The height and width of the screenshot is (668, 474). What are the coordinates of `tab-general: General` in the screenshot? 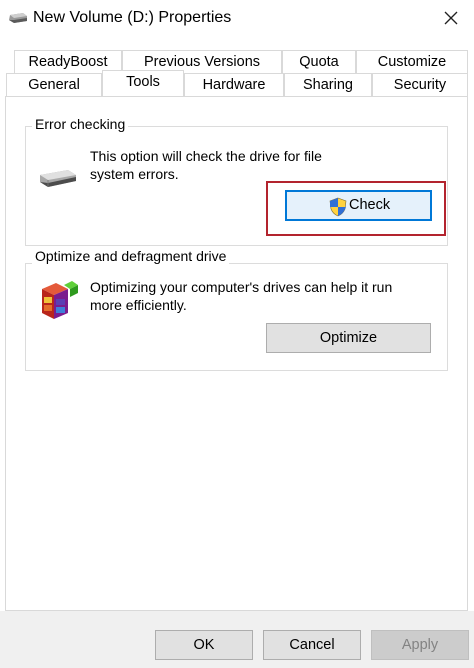 It's located at (54, 84).